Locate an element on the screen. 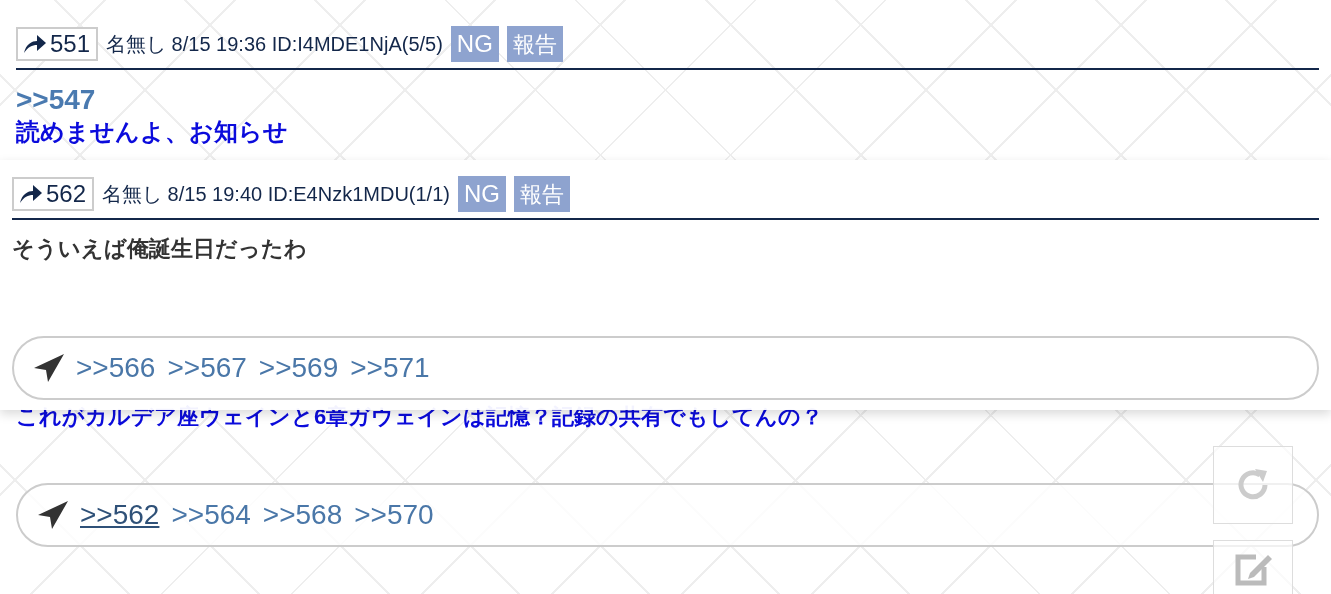 The height and width of the screenshot is (594, 1331). post-body: そういえば俺誕生日だったわ is located at coordinates (160, 249).